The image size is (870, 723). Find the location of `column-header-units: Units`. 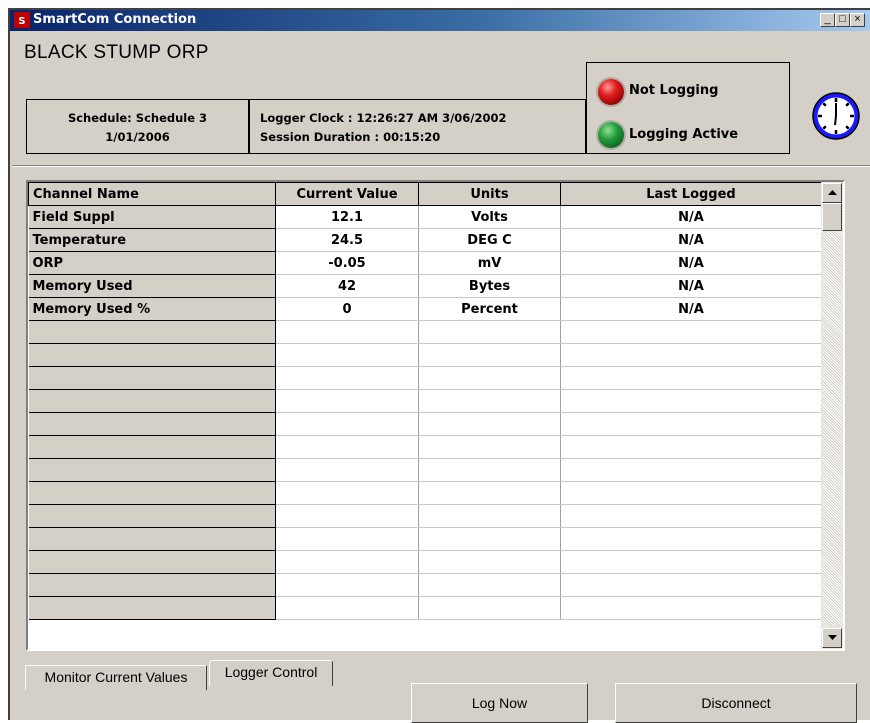

column-header-units: Units is located at coordinates (489, 194).